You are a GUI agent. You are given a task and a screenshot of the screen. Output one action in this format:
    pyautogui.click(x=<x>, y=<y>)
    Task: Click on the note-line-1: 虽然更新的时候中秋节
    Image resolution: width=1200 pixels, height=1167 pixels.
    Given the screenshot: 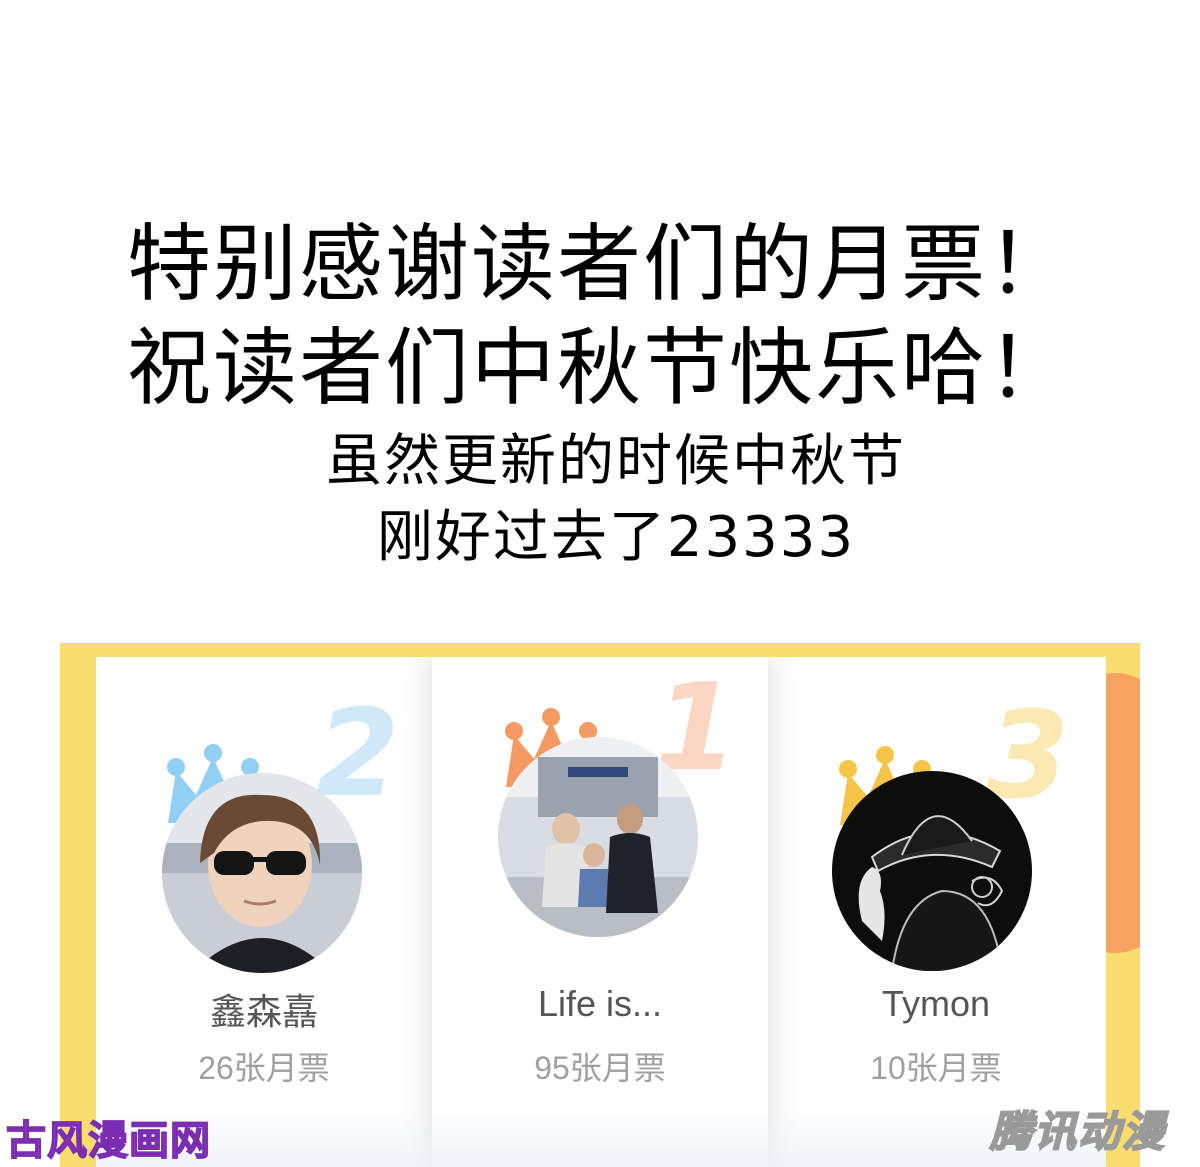 What is the action you would take?
    pyautogui.click(x=616, y=461)
    